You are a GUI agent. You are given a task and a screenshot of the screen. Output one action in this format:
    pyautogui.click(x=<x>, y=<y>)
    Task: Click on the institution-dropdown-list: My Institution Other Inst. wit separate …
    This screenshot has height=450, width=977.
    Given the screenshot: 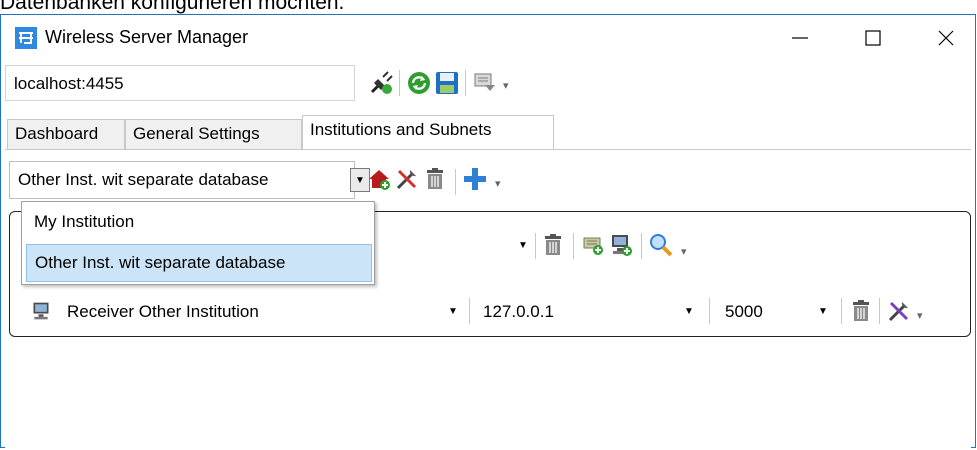 What is the action you would take?
    pyautogui.click(x=198, y=243)
    